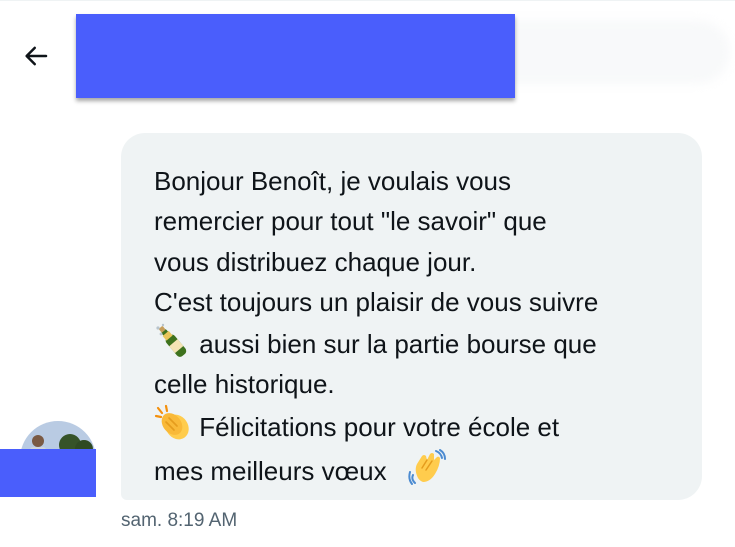  Describe the element at coordinates (398, 343) in the screenshot. I see `message-line-text: aussi bien sur la partie bourse que` at that location.